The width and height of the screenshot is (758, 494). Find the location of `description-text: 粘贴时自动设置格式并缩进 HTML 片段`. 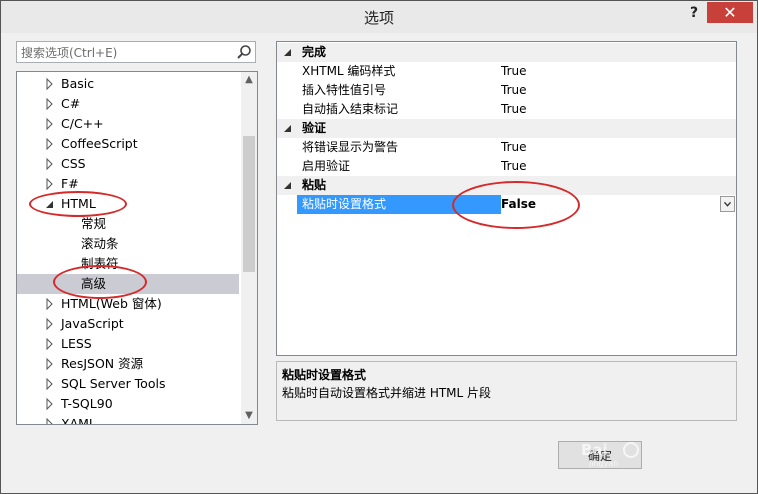

description-text: 粘贴时自动设置格式并缩进 HTML 片段 is located at coordinates (387, 393).